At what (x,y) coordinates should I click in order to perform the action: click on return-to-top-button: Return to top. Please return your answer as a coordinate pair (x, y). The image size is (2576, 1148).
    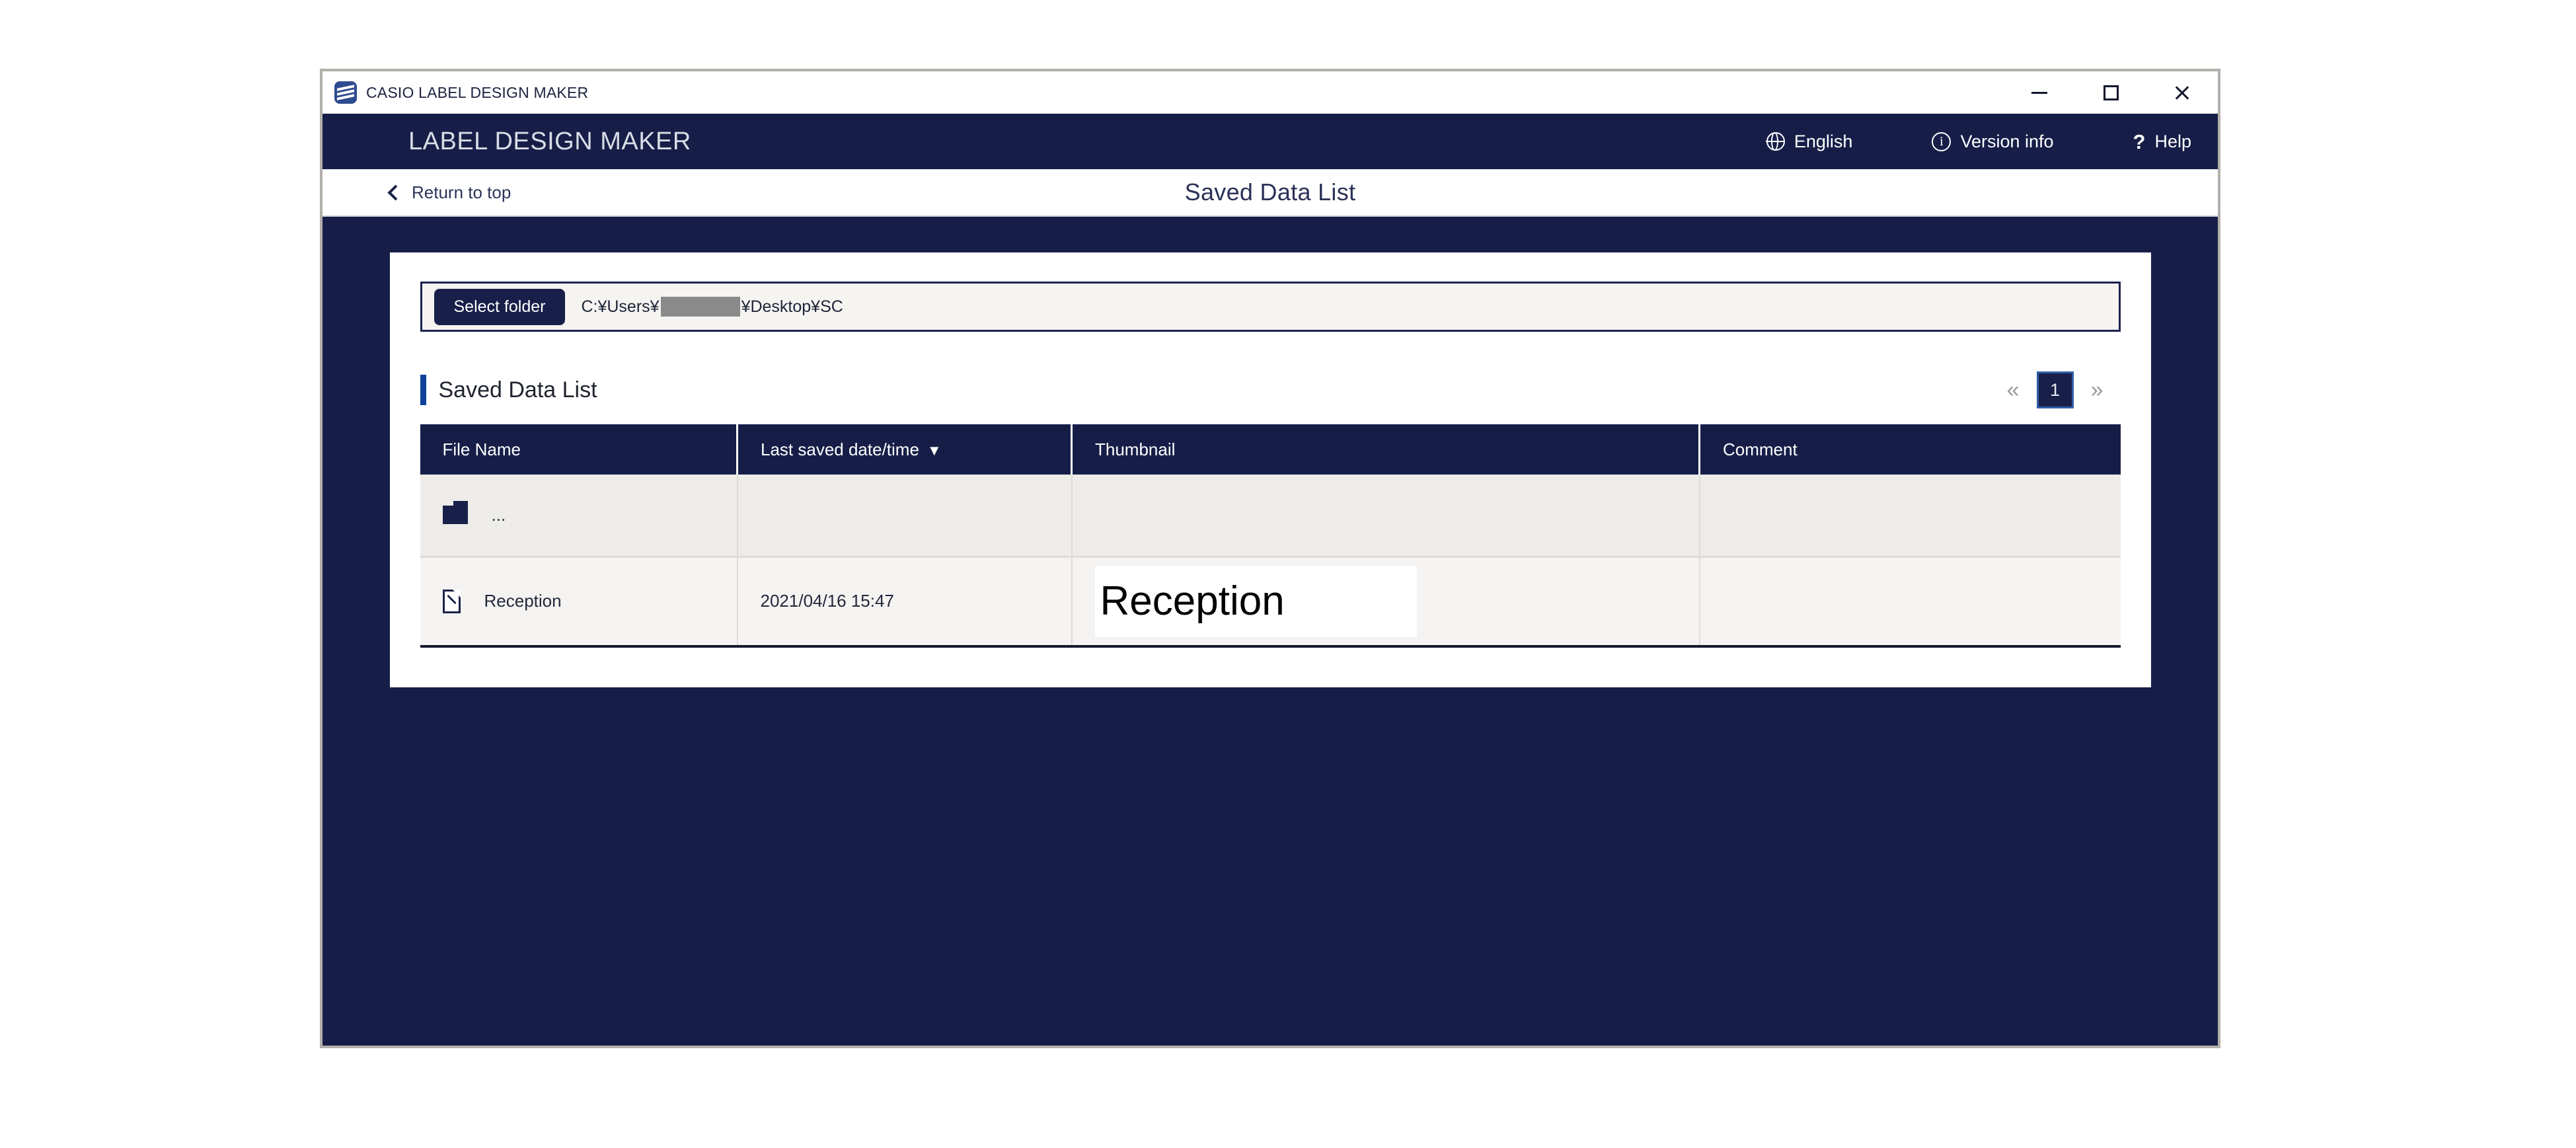
    Looking at the image, I should click on (449, 192).